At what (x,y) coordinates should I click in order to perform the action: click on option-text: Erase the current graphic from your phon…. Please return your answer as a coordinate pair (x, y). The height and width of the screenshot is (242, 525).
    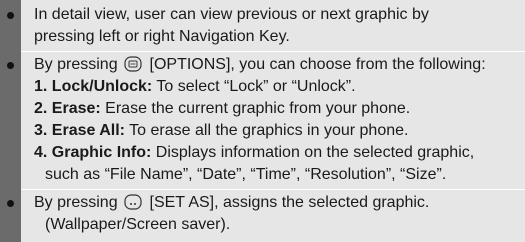
    Looking at the image, I should click on (258, 108).